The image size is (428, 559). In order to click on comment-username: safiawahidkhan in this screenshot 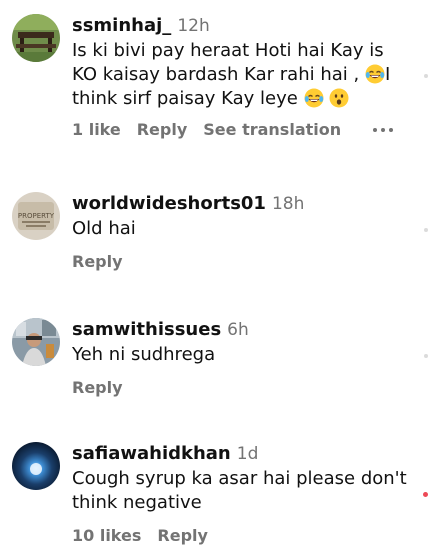, I will do `click(151, 453)`.